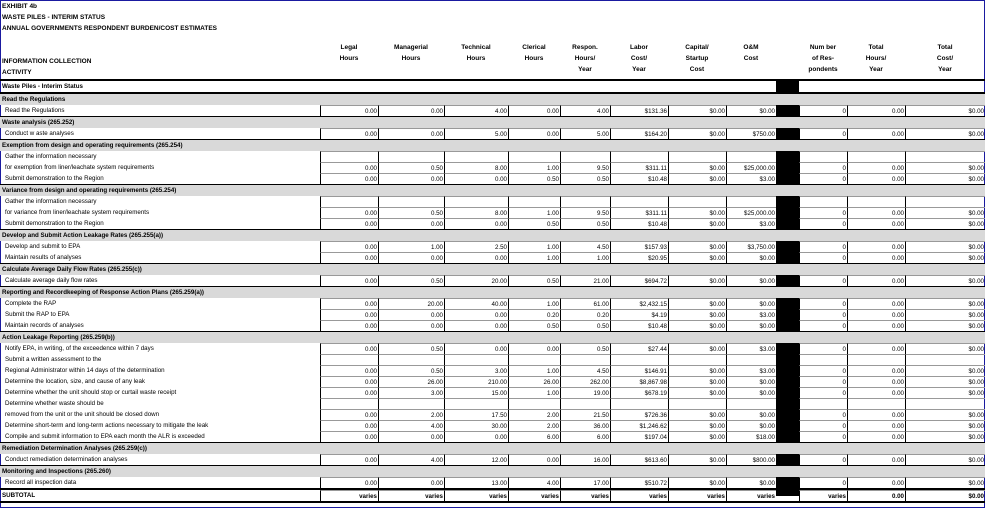 This screenshot has height=508, width=985. I want to click on row-cell: 40.00, so click(476, 303).